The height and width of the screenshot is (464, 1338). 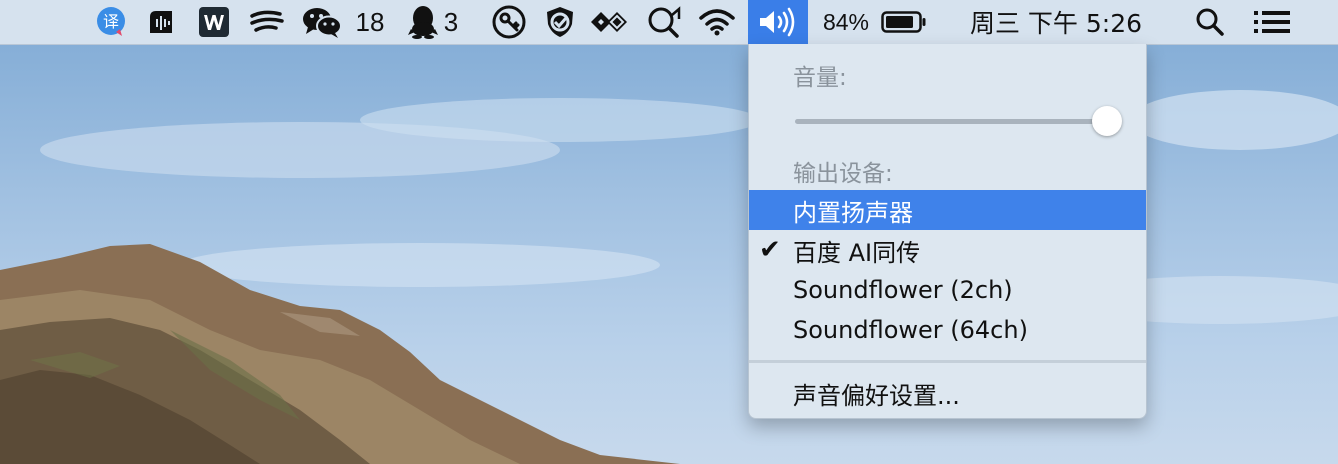 I want to click on menubar-clock: 周三 下午 5:26, so click(x=1056, y=22).